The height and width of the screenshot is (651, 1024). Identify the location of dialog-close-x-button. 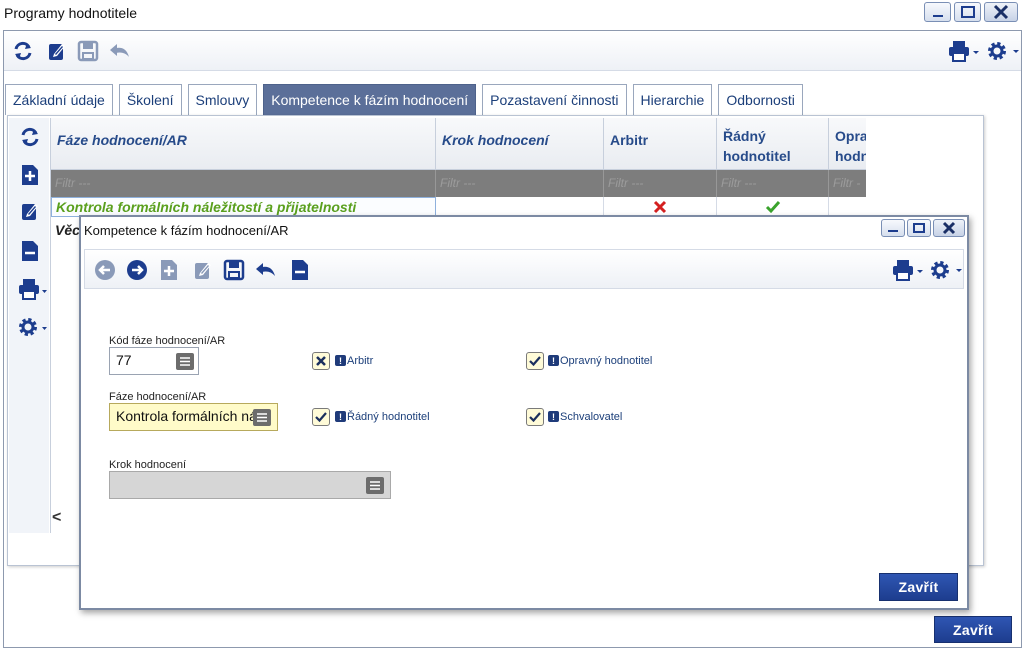
(949, 228).